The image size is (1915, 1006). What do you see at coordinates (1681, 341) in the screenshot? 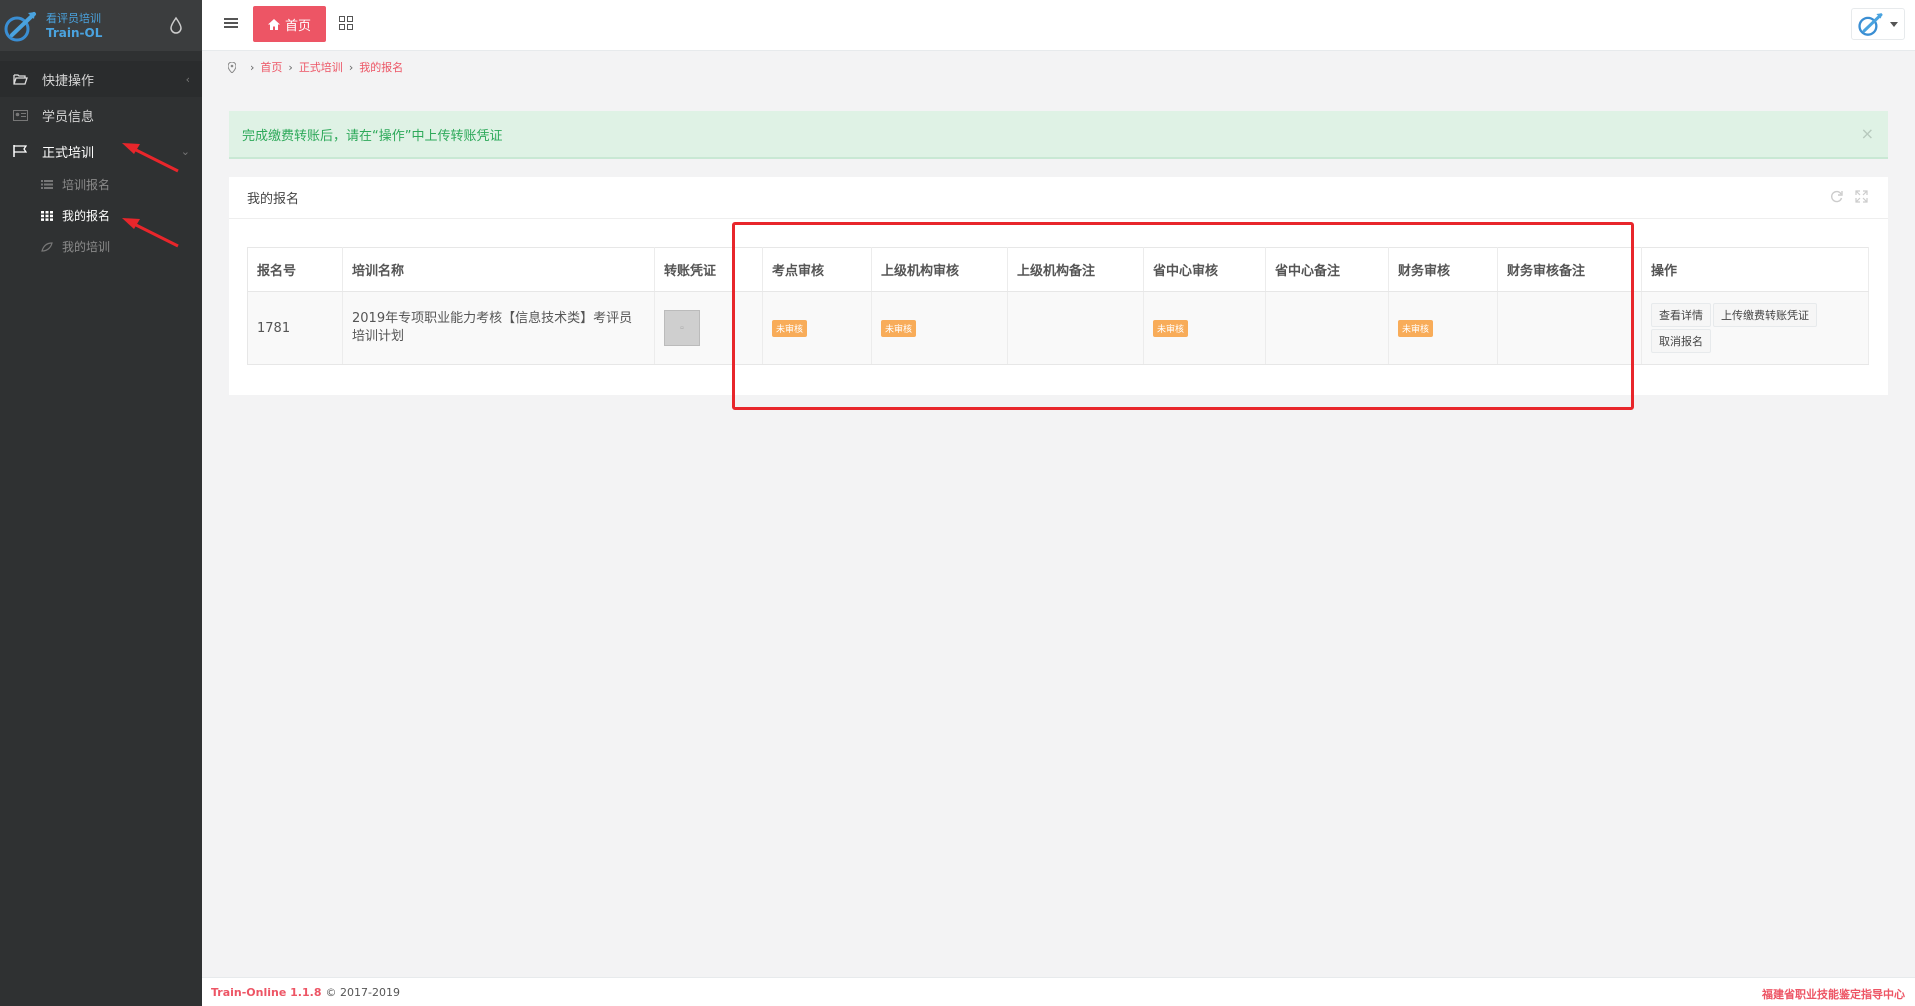
I see `cancel-signup-button: 取消报名` at bounding box center [1681, 341].